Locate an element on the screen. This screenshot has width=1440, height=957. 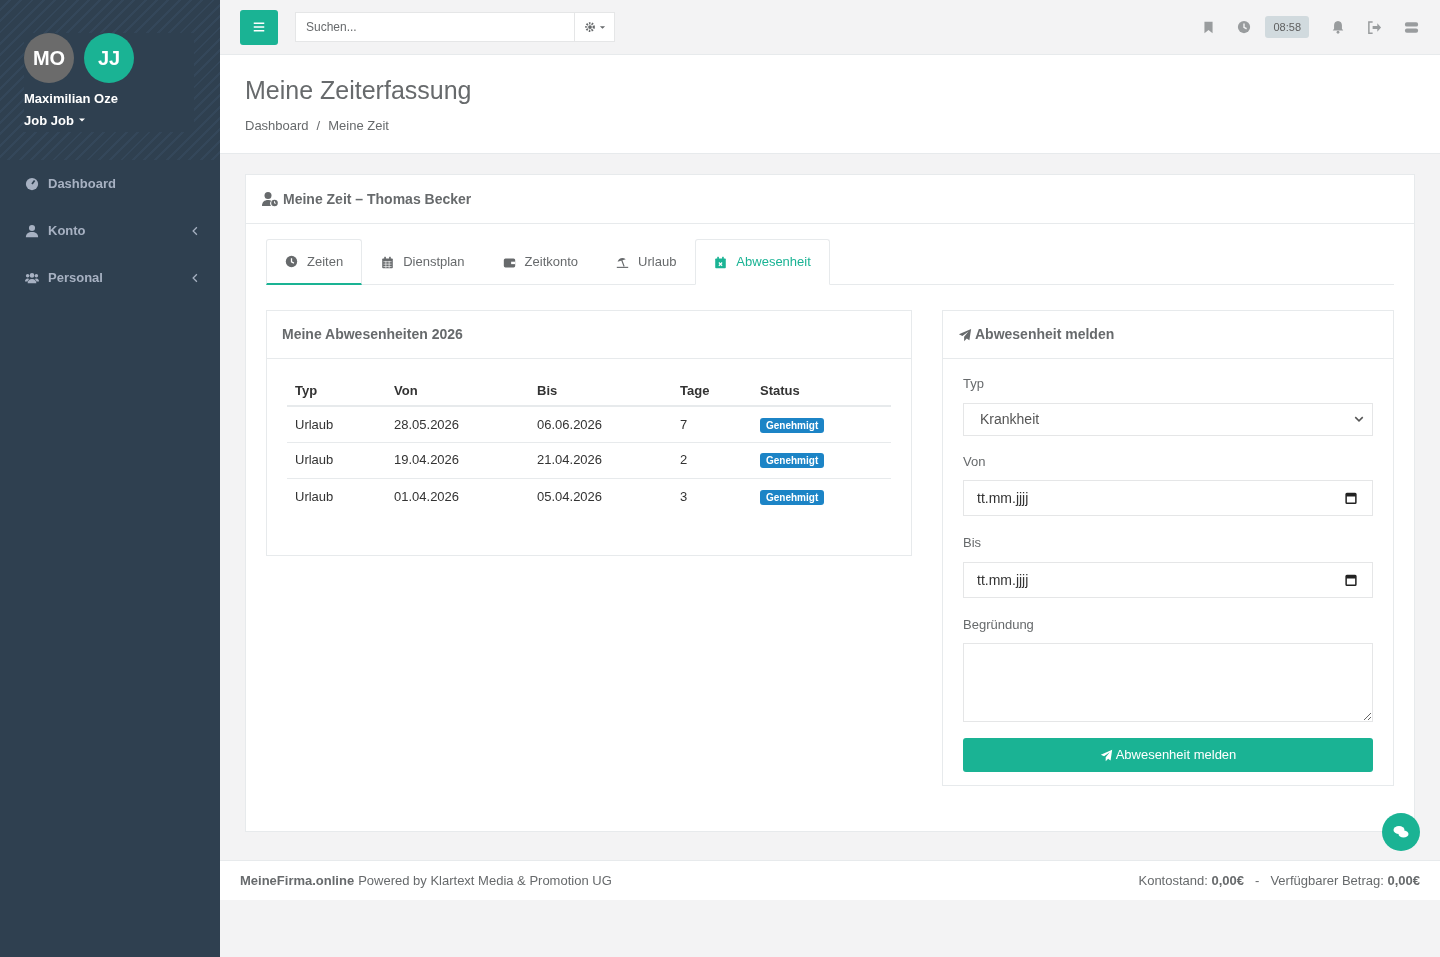
field-label: Typ is located at coordinates (974, 384).